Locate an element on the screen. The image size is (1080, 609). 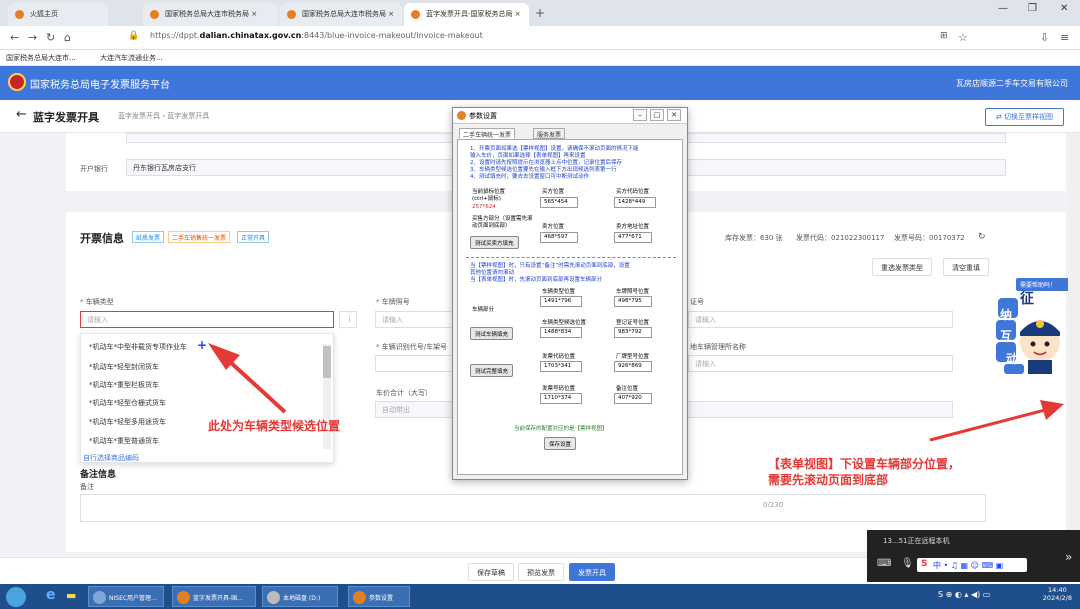
clock-time: 14:40 is located at coordinates (1057, 590).